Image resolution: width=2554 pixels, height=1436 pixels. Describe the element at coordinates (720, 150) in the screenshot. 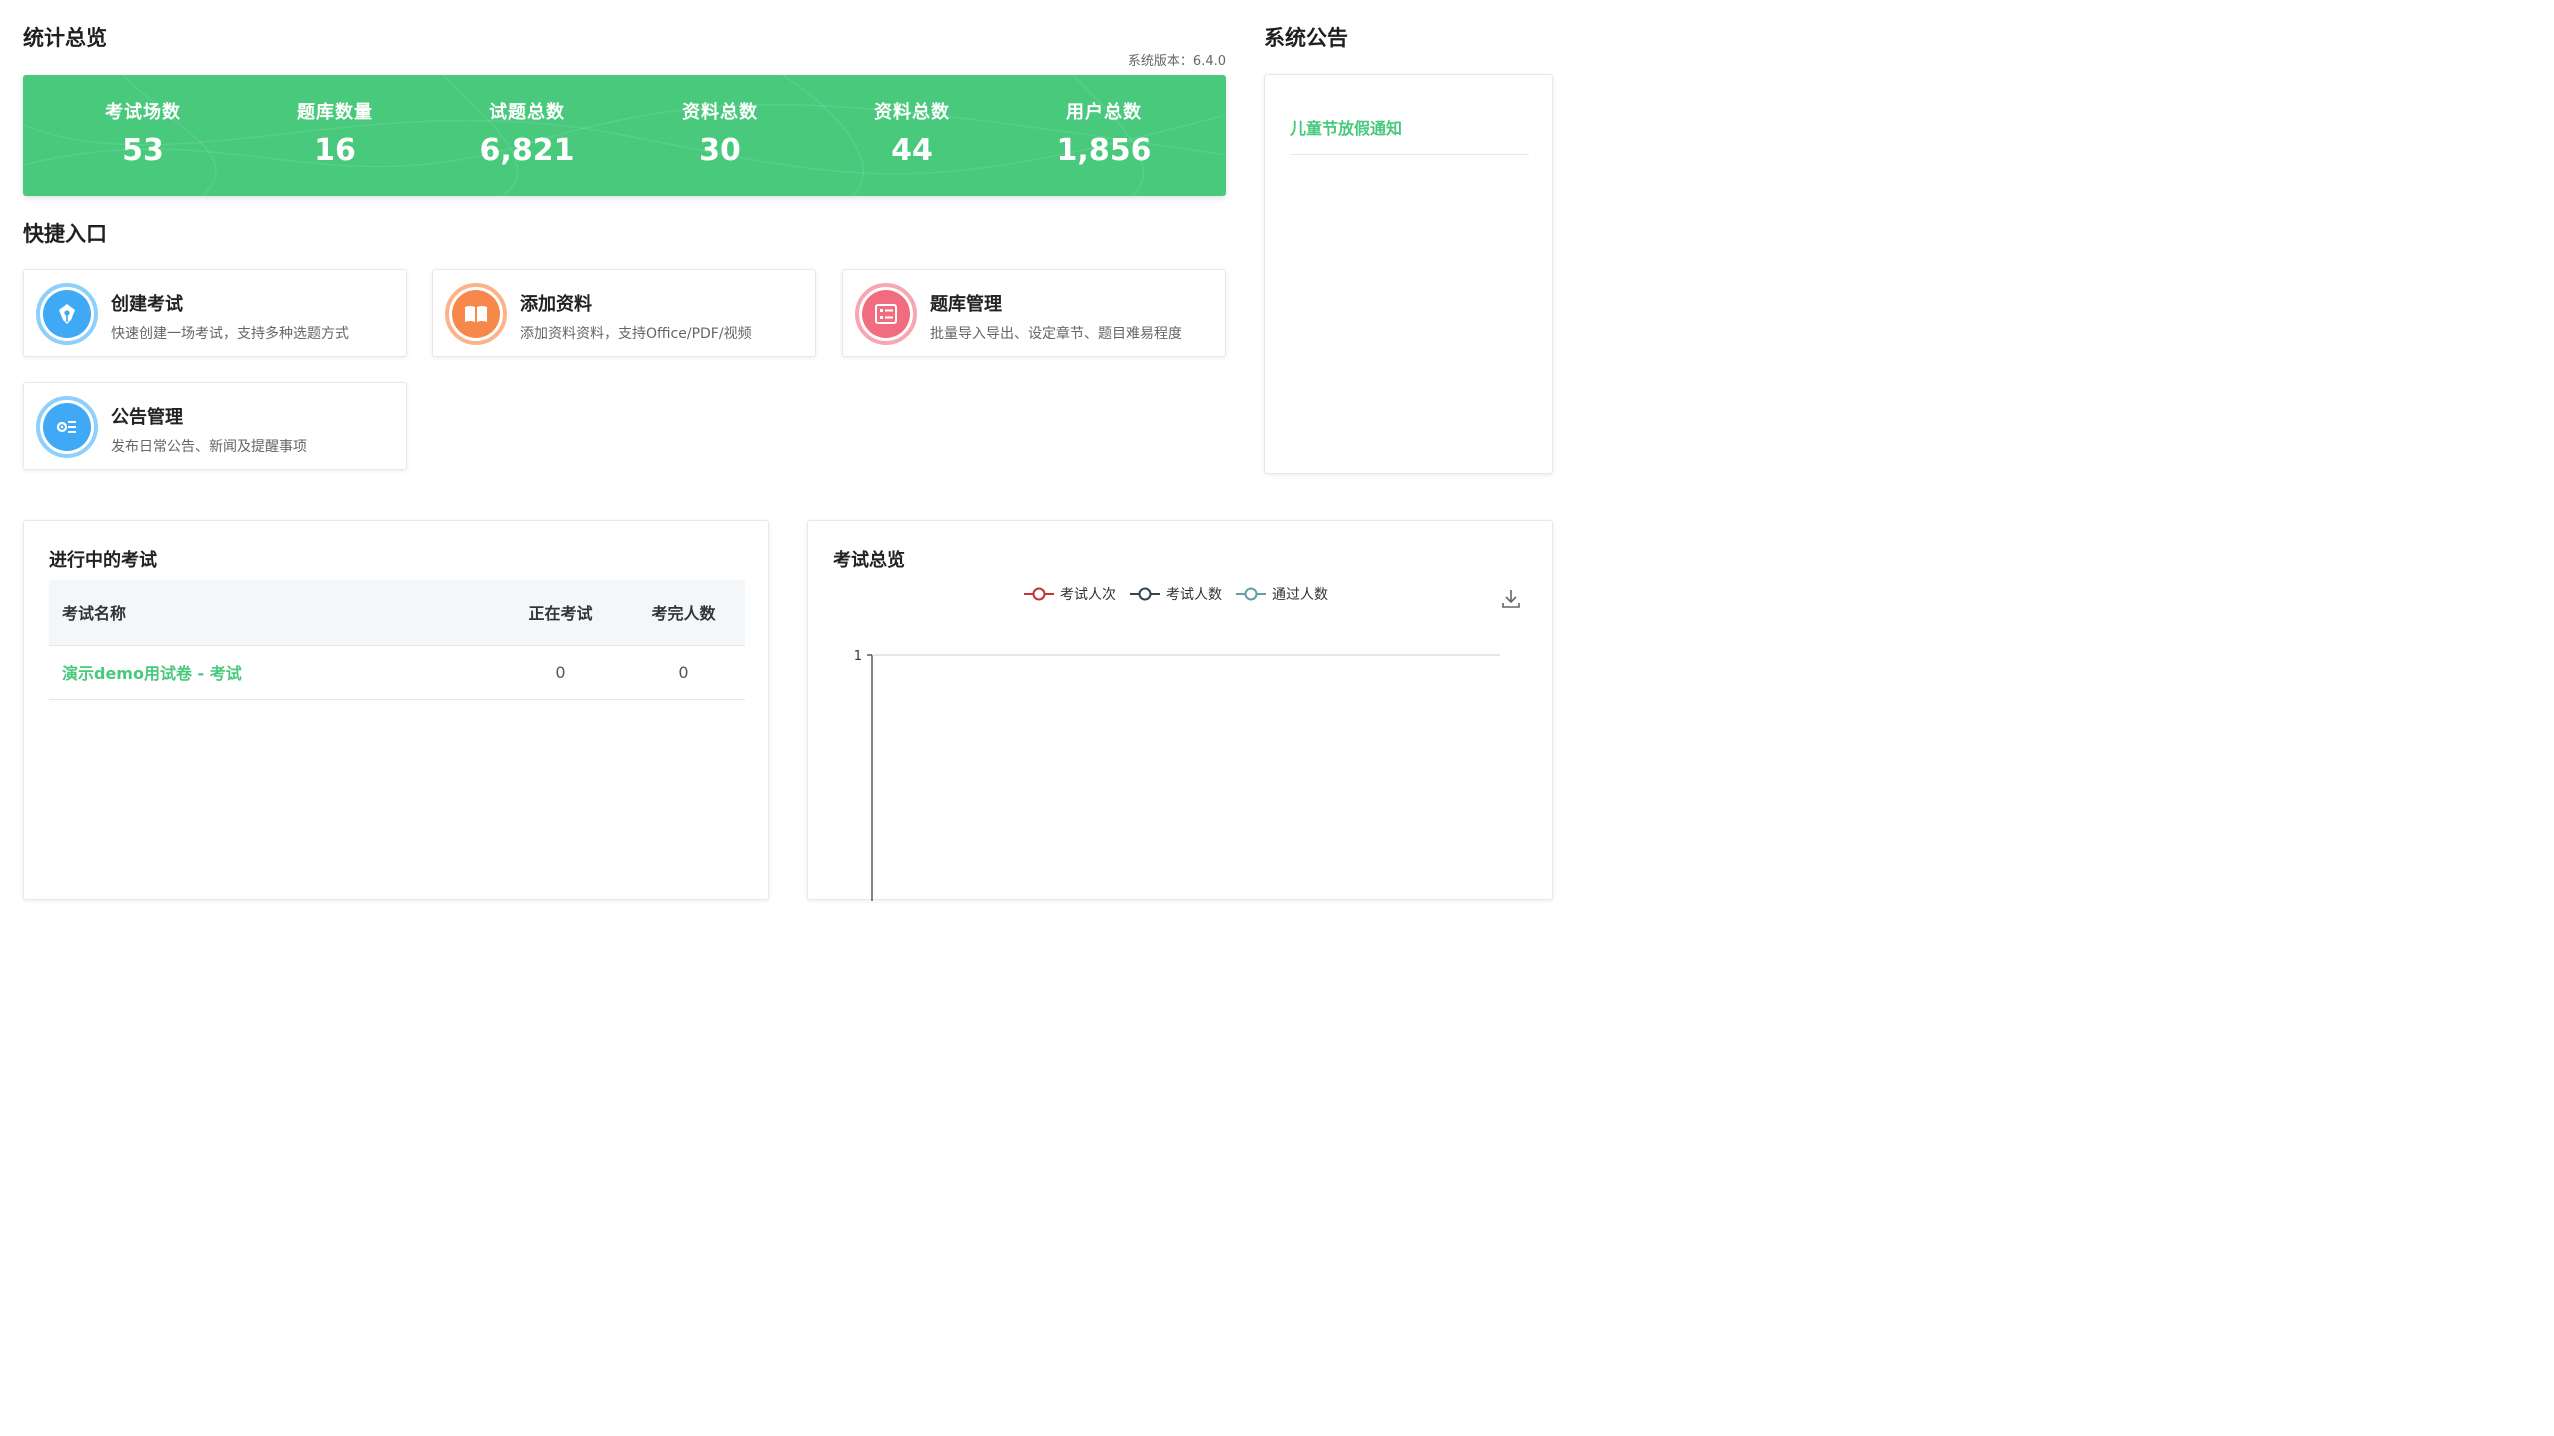

I see `stat-value: 30` at that location.